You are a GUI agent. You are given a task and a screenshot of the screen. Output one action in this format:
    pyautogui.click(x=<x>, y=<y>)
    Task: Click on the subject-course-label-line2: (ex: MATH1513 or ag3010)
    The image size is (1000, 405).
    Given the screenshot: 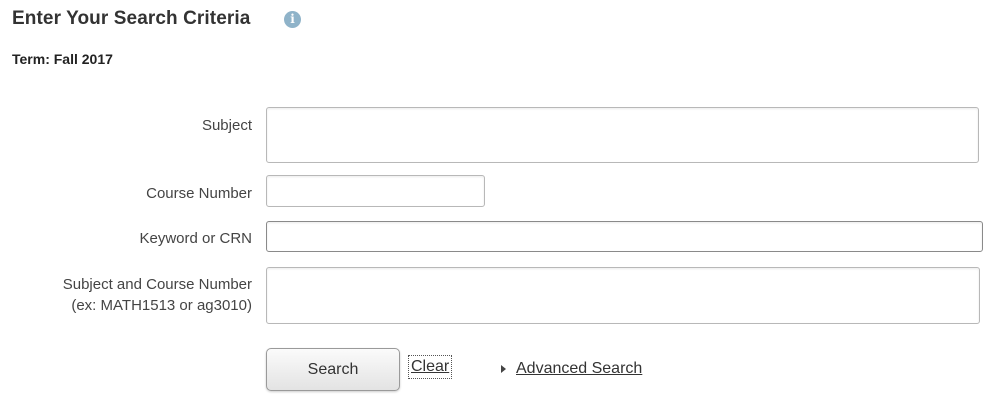 What is the action you would take?
    pyautogui.click(x=161, y=305)
    